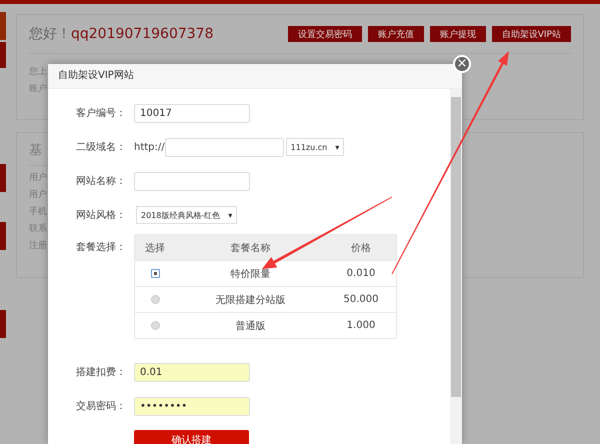 The height and width of the screenshot is (444, 600). I want to click on field-label: 搭建扣费：, so click(101, 372).